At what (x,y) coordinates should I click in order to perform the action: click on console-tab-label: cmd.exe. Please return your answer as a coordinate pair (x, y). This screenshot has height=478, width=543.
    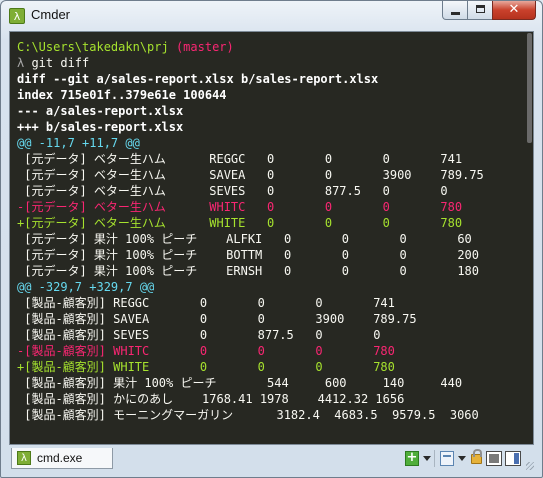
    Looking at the image, I should click on (60, 458).